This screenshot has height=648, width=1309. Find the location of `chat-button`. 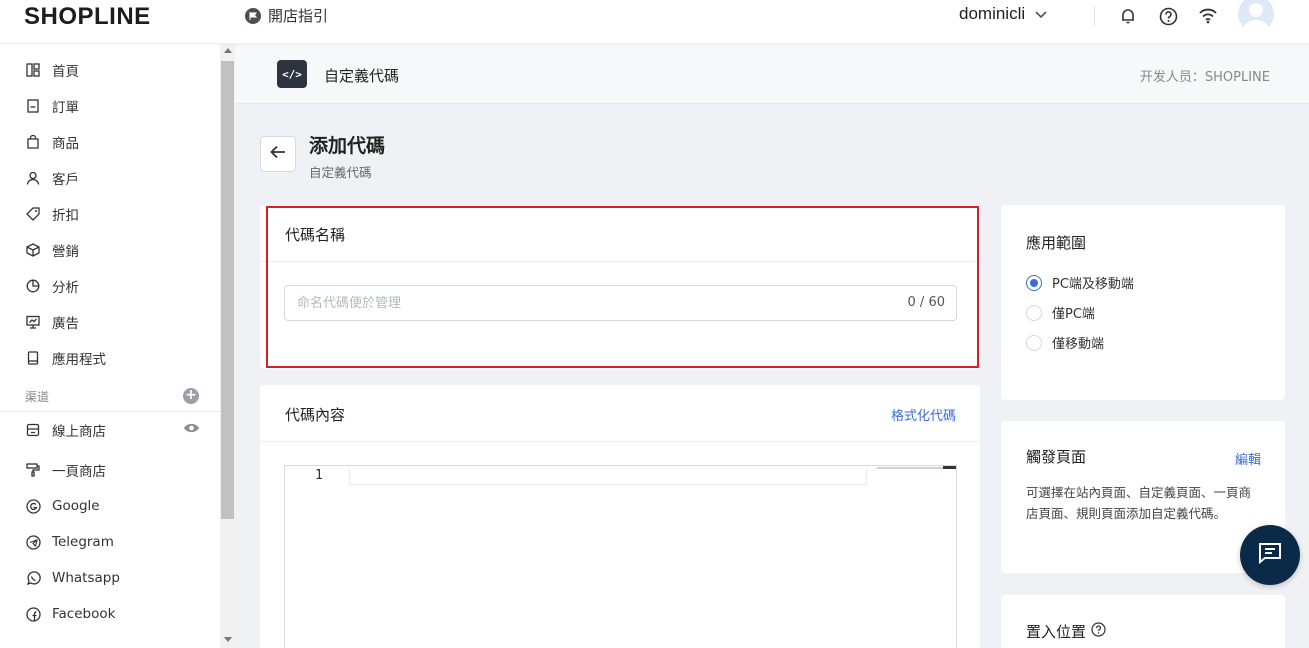

chat-button is located at coordinates (1270, 555).